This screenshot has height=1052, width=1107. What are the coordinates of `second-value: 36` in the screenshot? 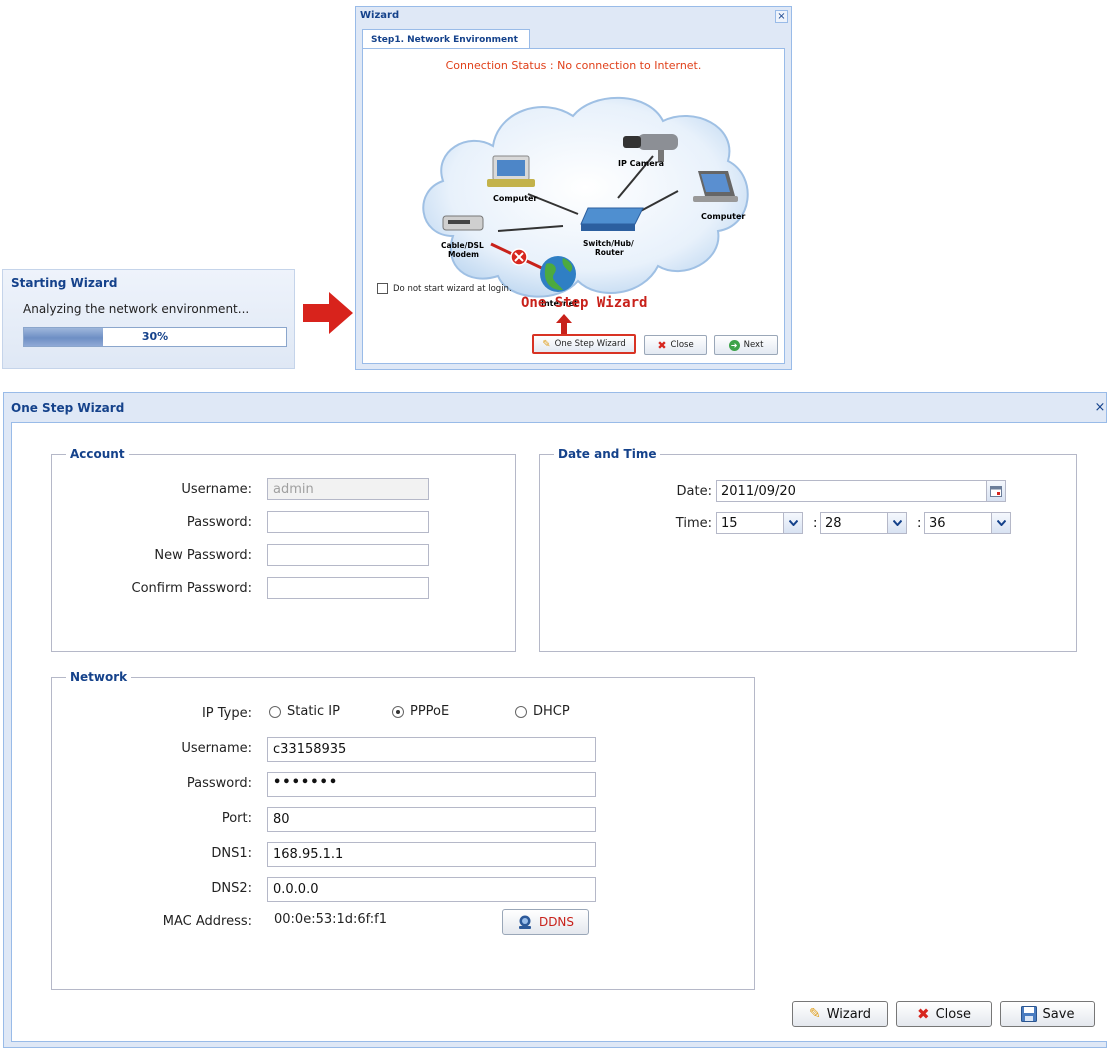 It's located at (937, 523).